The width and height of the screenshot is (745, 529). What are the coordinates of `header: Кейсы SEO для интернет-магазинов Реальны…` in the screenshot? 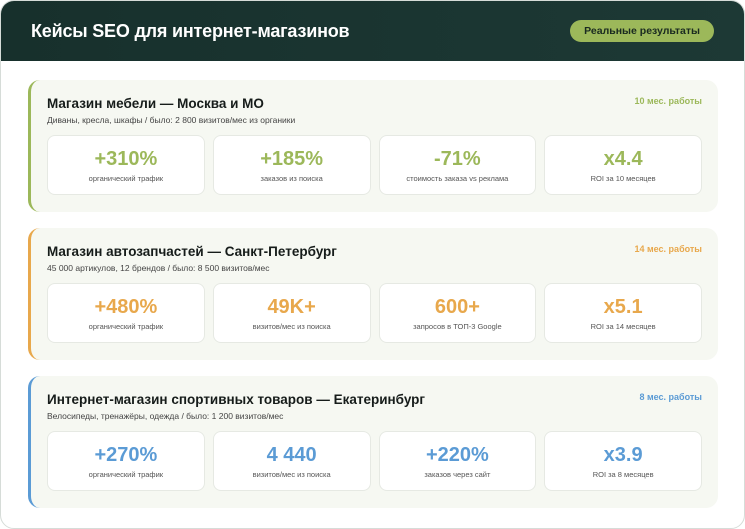 It's located at (372, 31).